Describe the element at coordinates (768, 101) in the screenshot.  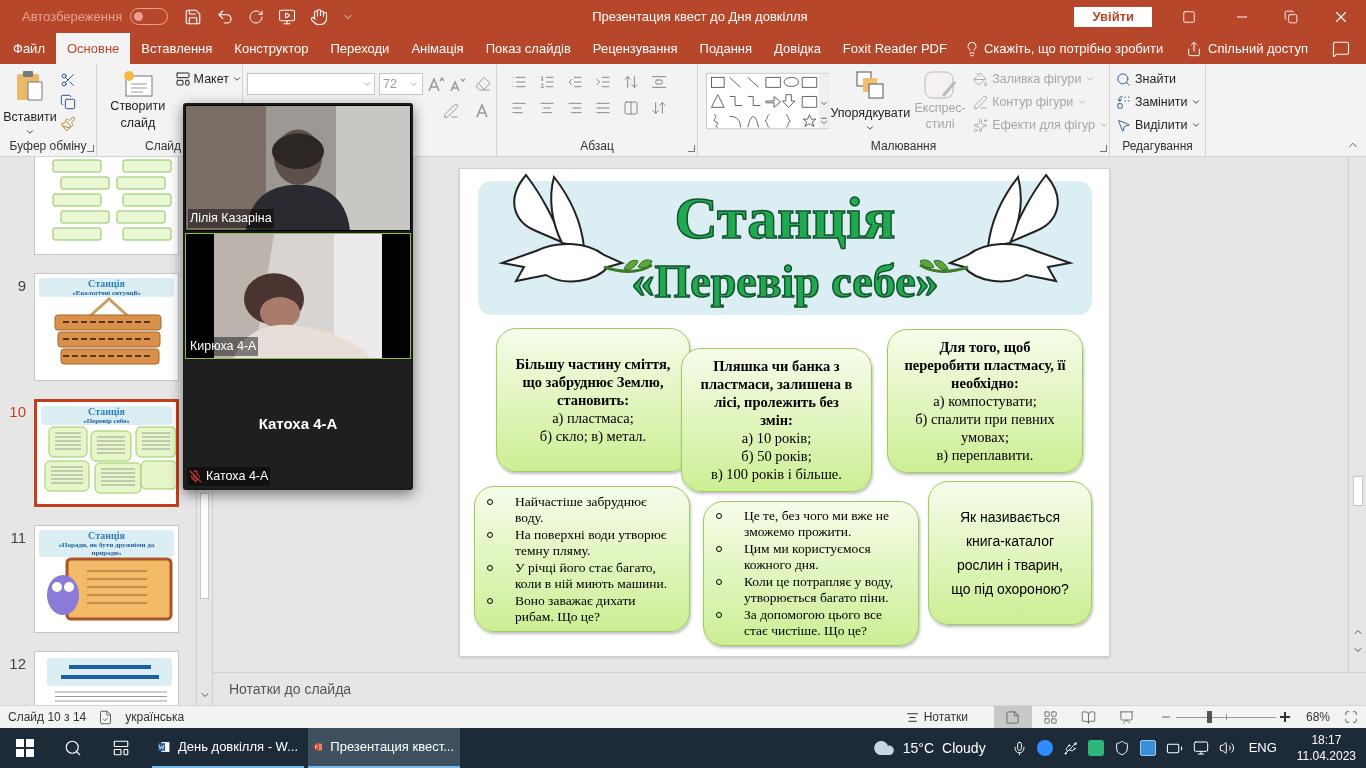
I see `shapes-gallery` at that location.